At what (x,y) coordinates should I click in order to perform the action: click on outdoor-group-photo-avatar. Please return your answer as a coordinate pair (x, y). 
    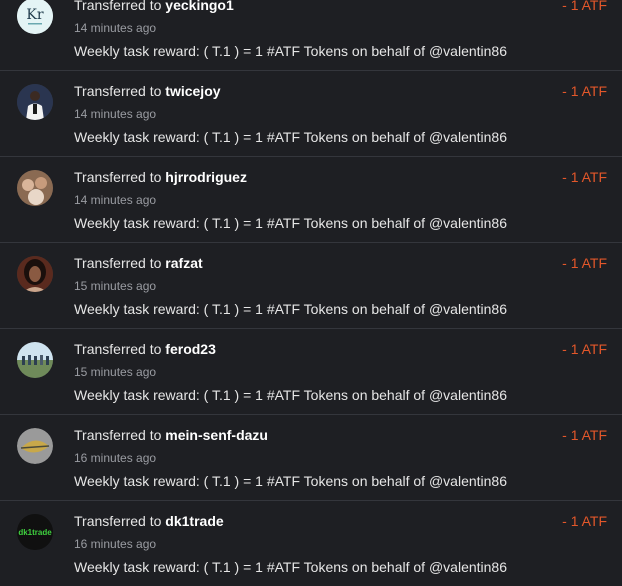
    Looking at the image, I should click on (35, 360).